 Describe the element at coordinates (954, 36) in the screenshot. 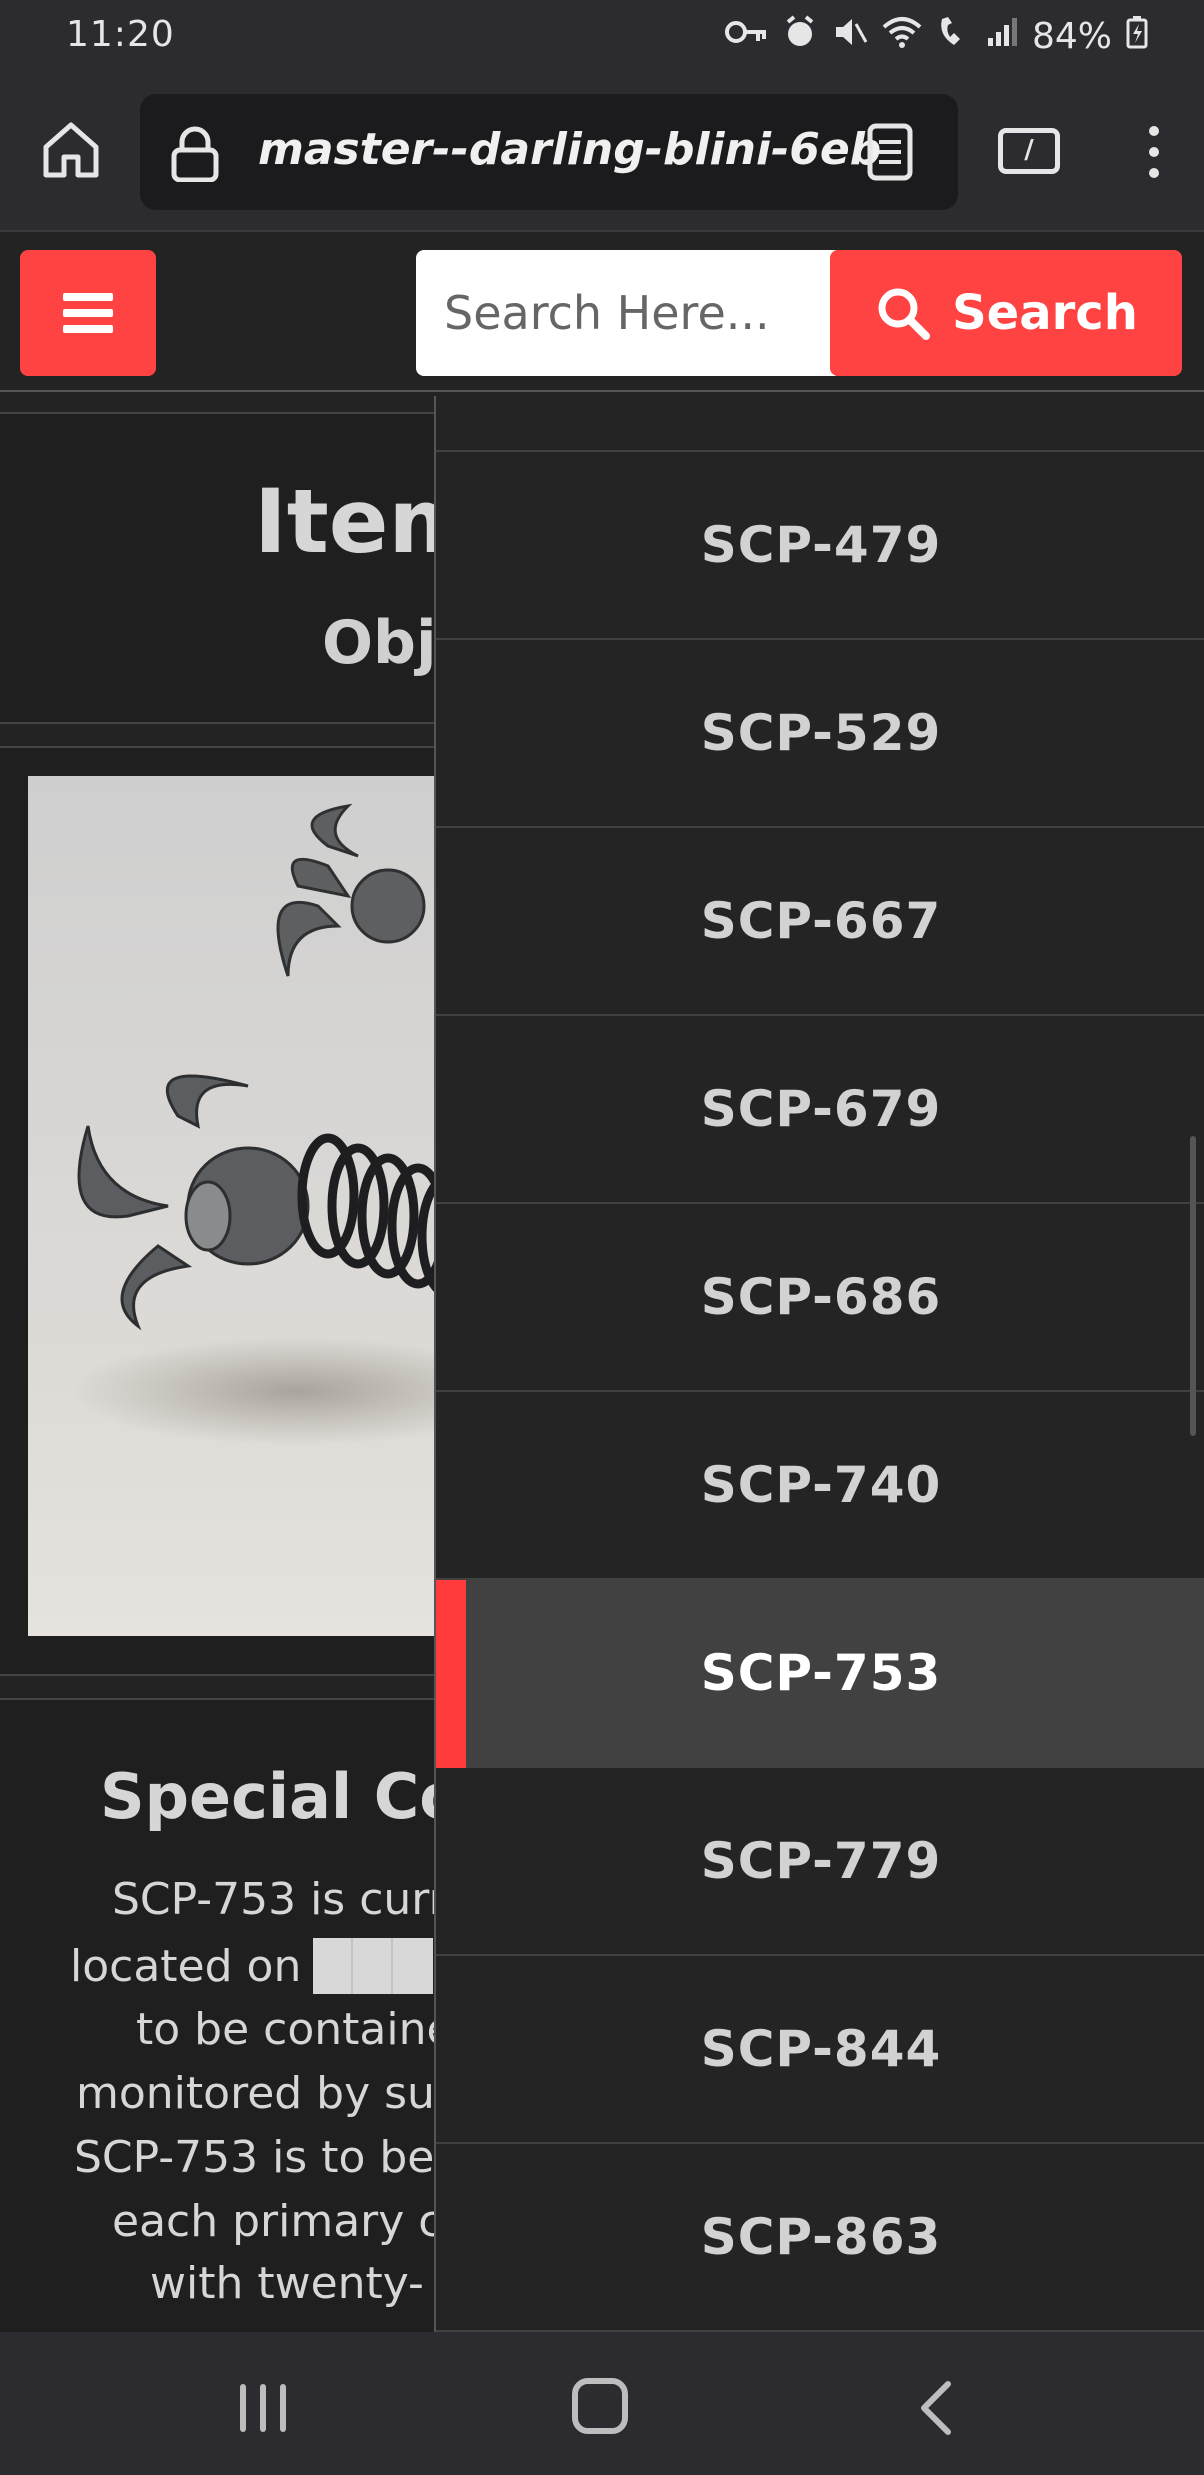

I see `wifi-call-icon` at that location.